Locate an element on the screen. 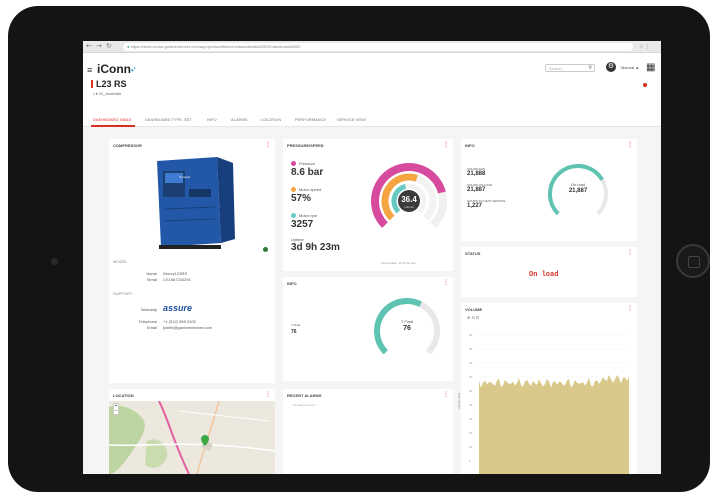 This screenshot has height=497, width=717. user-menu: Manual ▲ is located at coordinates (630, 67).